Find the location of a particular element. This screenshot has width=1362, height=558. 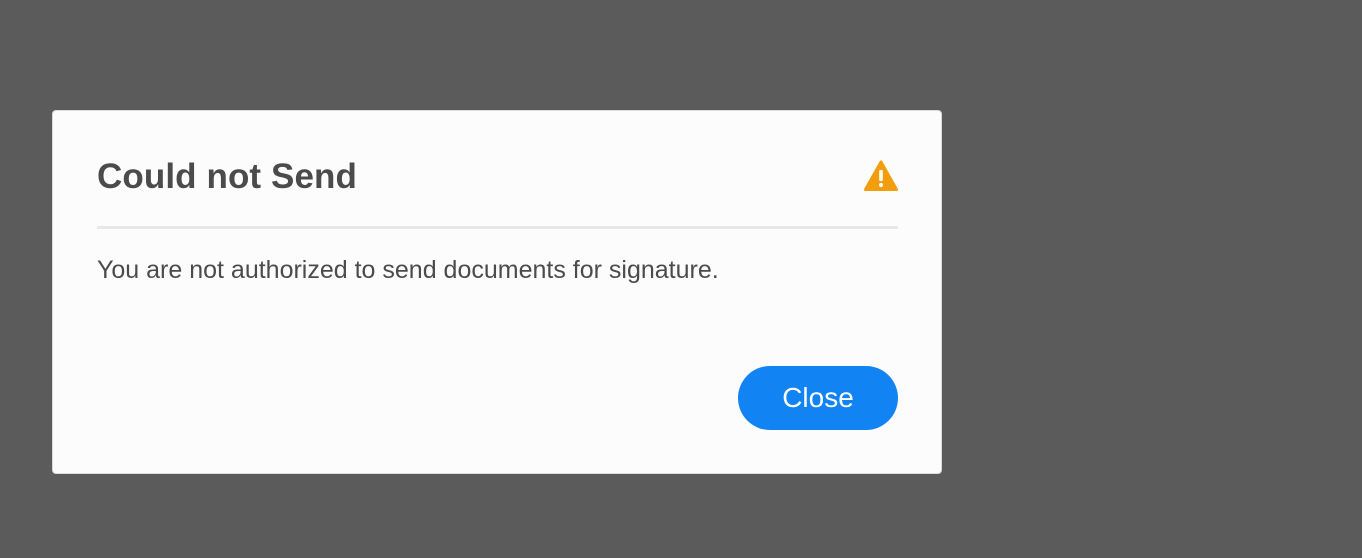

dialog-title: Could not Send is located at coordinates (227, 176).